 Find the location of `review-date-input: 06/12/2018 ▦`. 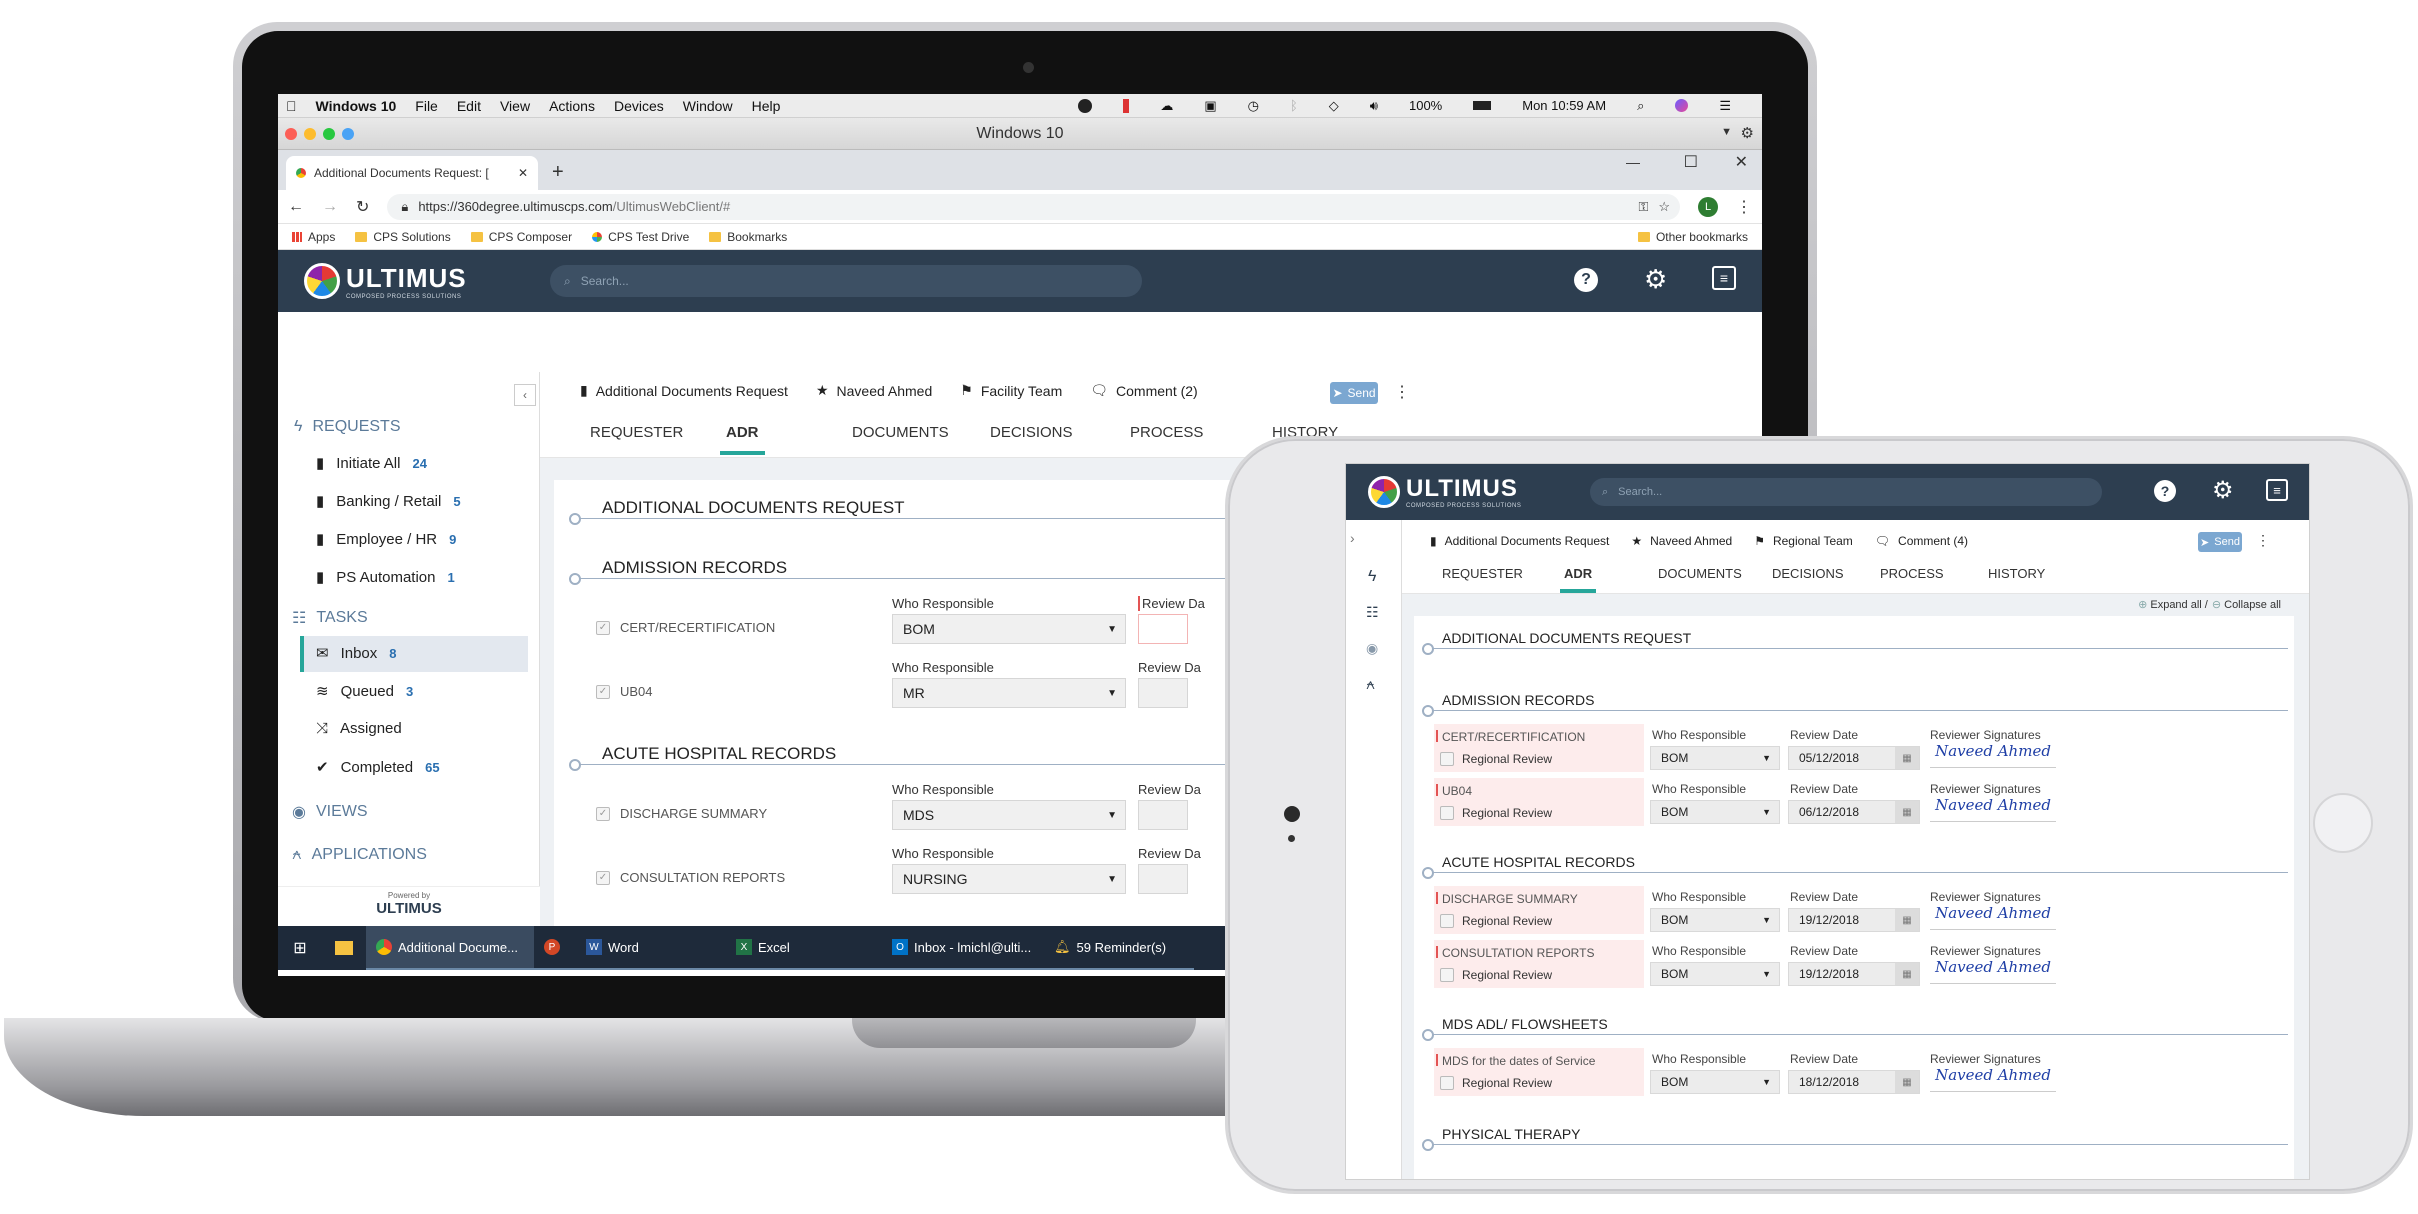

review-date-input: 06/12/2018 ▦ is located at coordinates (1854, 812).